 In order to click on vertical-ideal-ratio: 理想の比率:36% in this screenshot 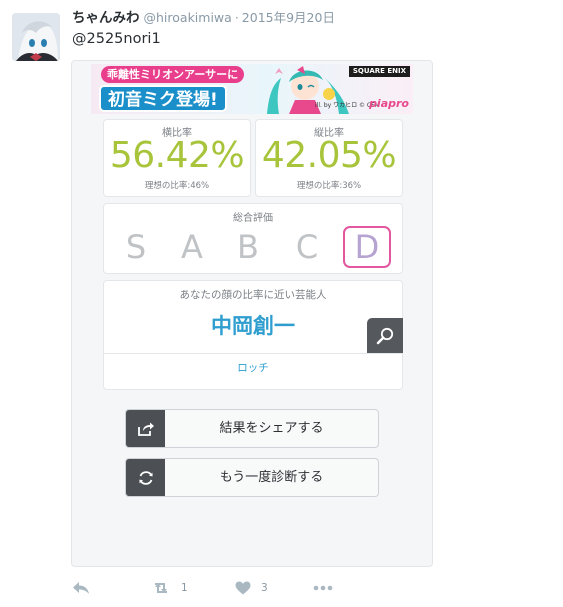, I will do `click(329, 186)`.